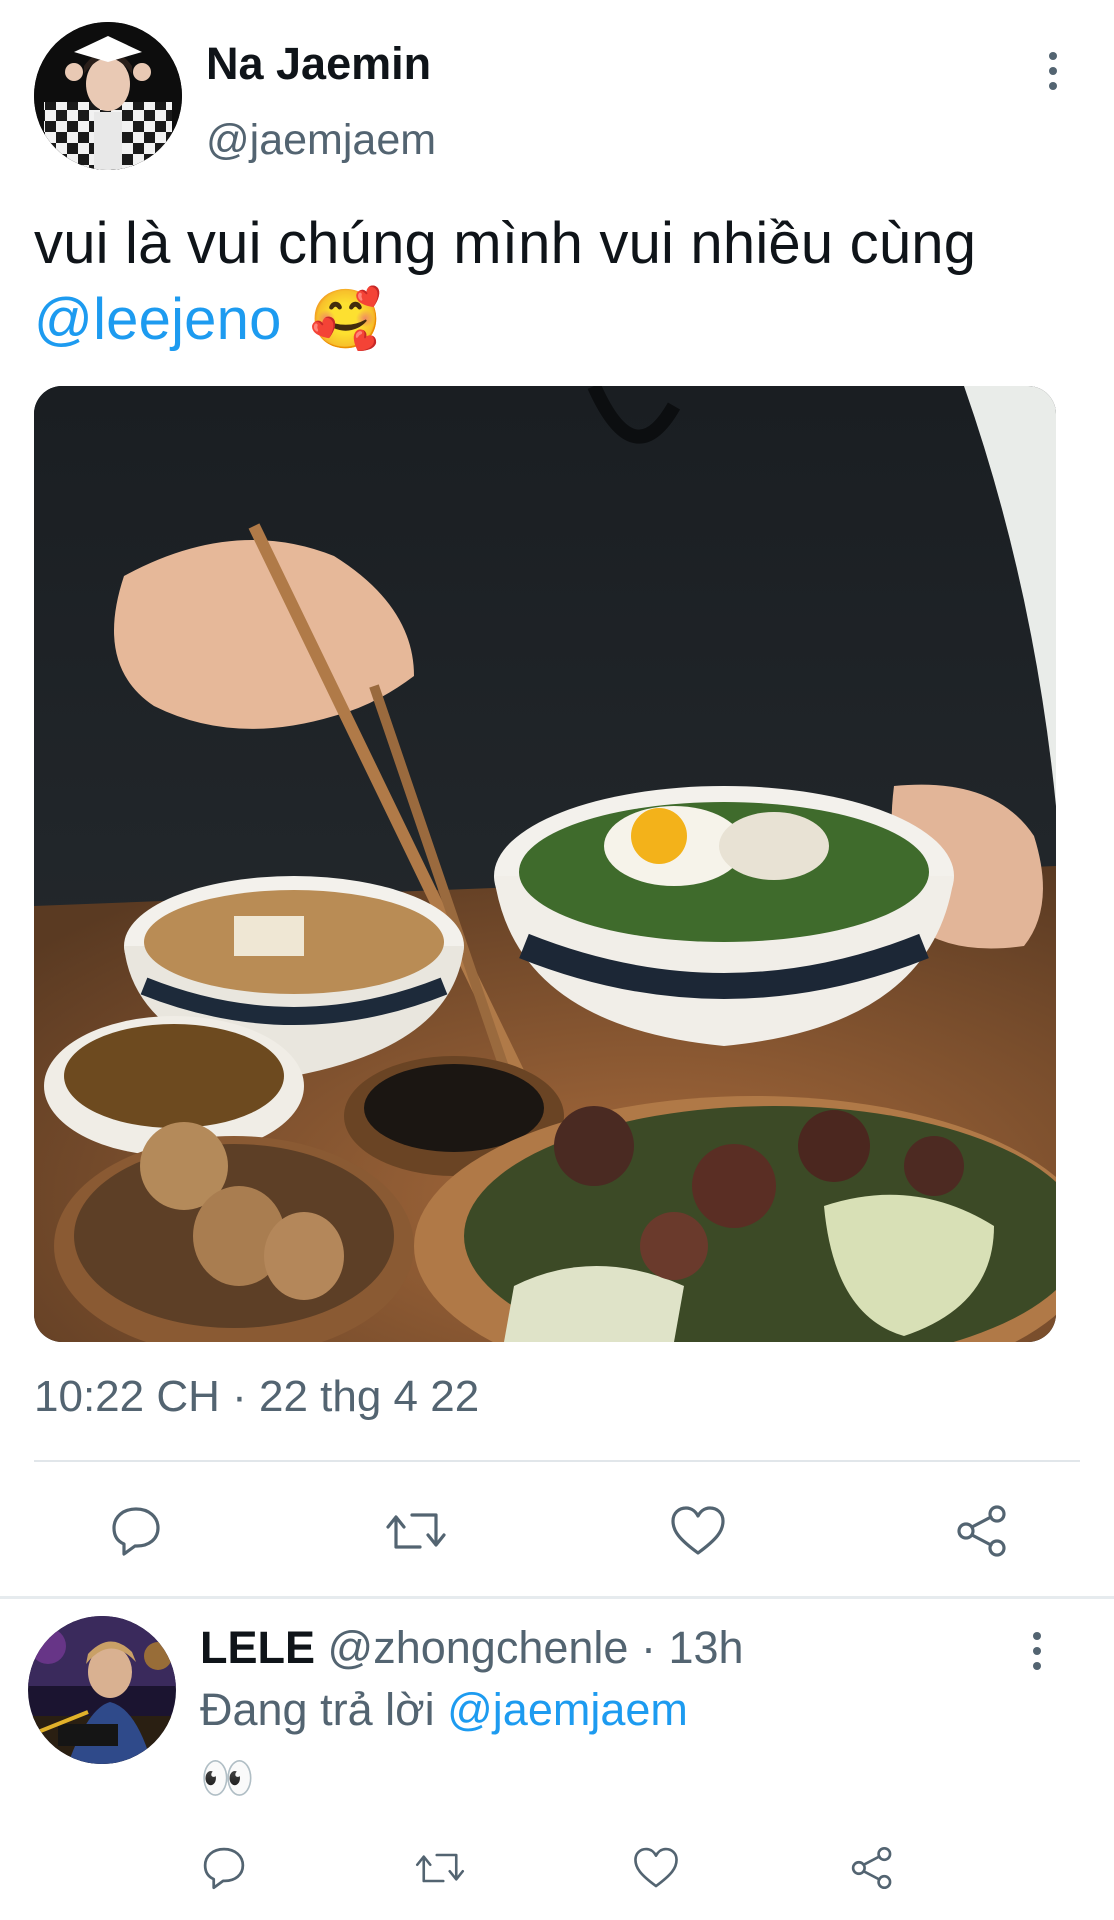  What do you see at coordinates (227, 1778) in the screenshot?
I see `reply-text: 👀` at bounding box center [227, 1778].